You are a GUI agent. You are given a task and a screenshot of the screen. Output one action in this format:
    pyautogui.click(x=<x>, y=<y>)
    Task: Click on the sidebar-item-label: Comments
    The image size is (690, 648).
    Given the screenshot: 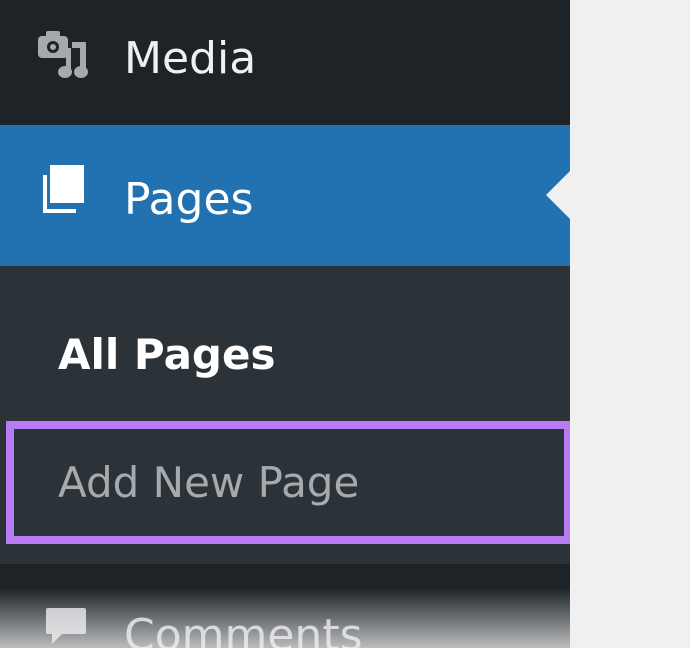 What is the action you would take?
    pyautogui.click(x=243, y=629)
    